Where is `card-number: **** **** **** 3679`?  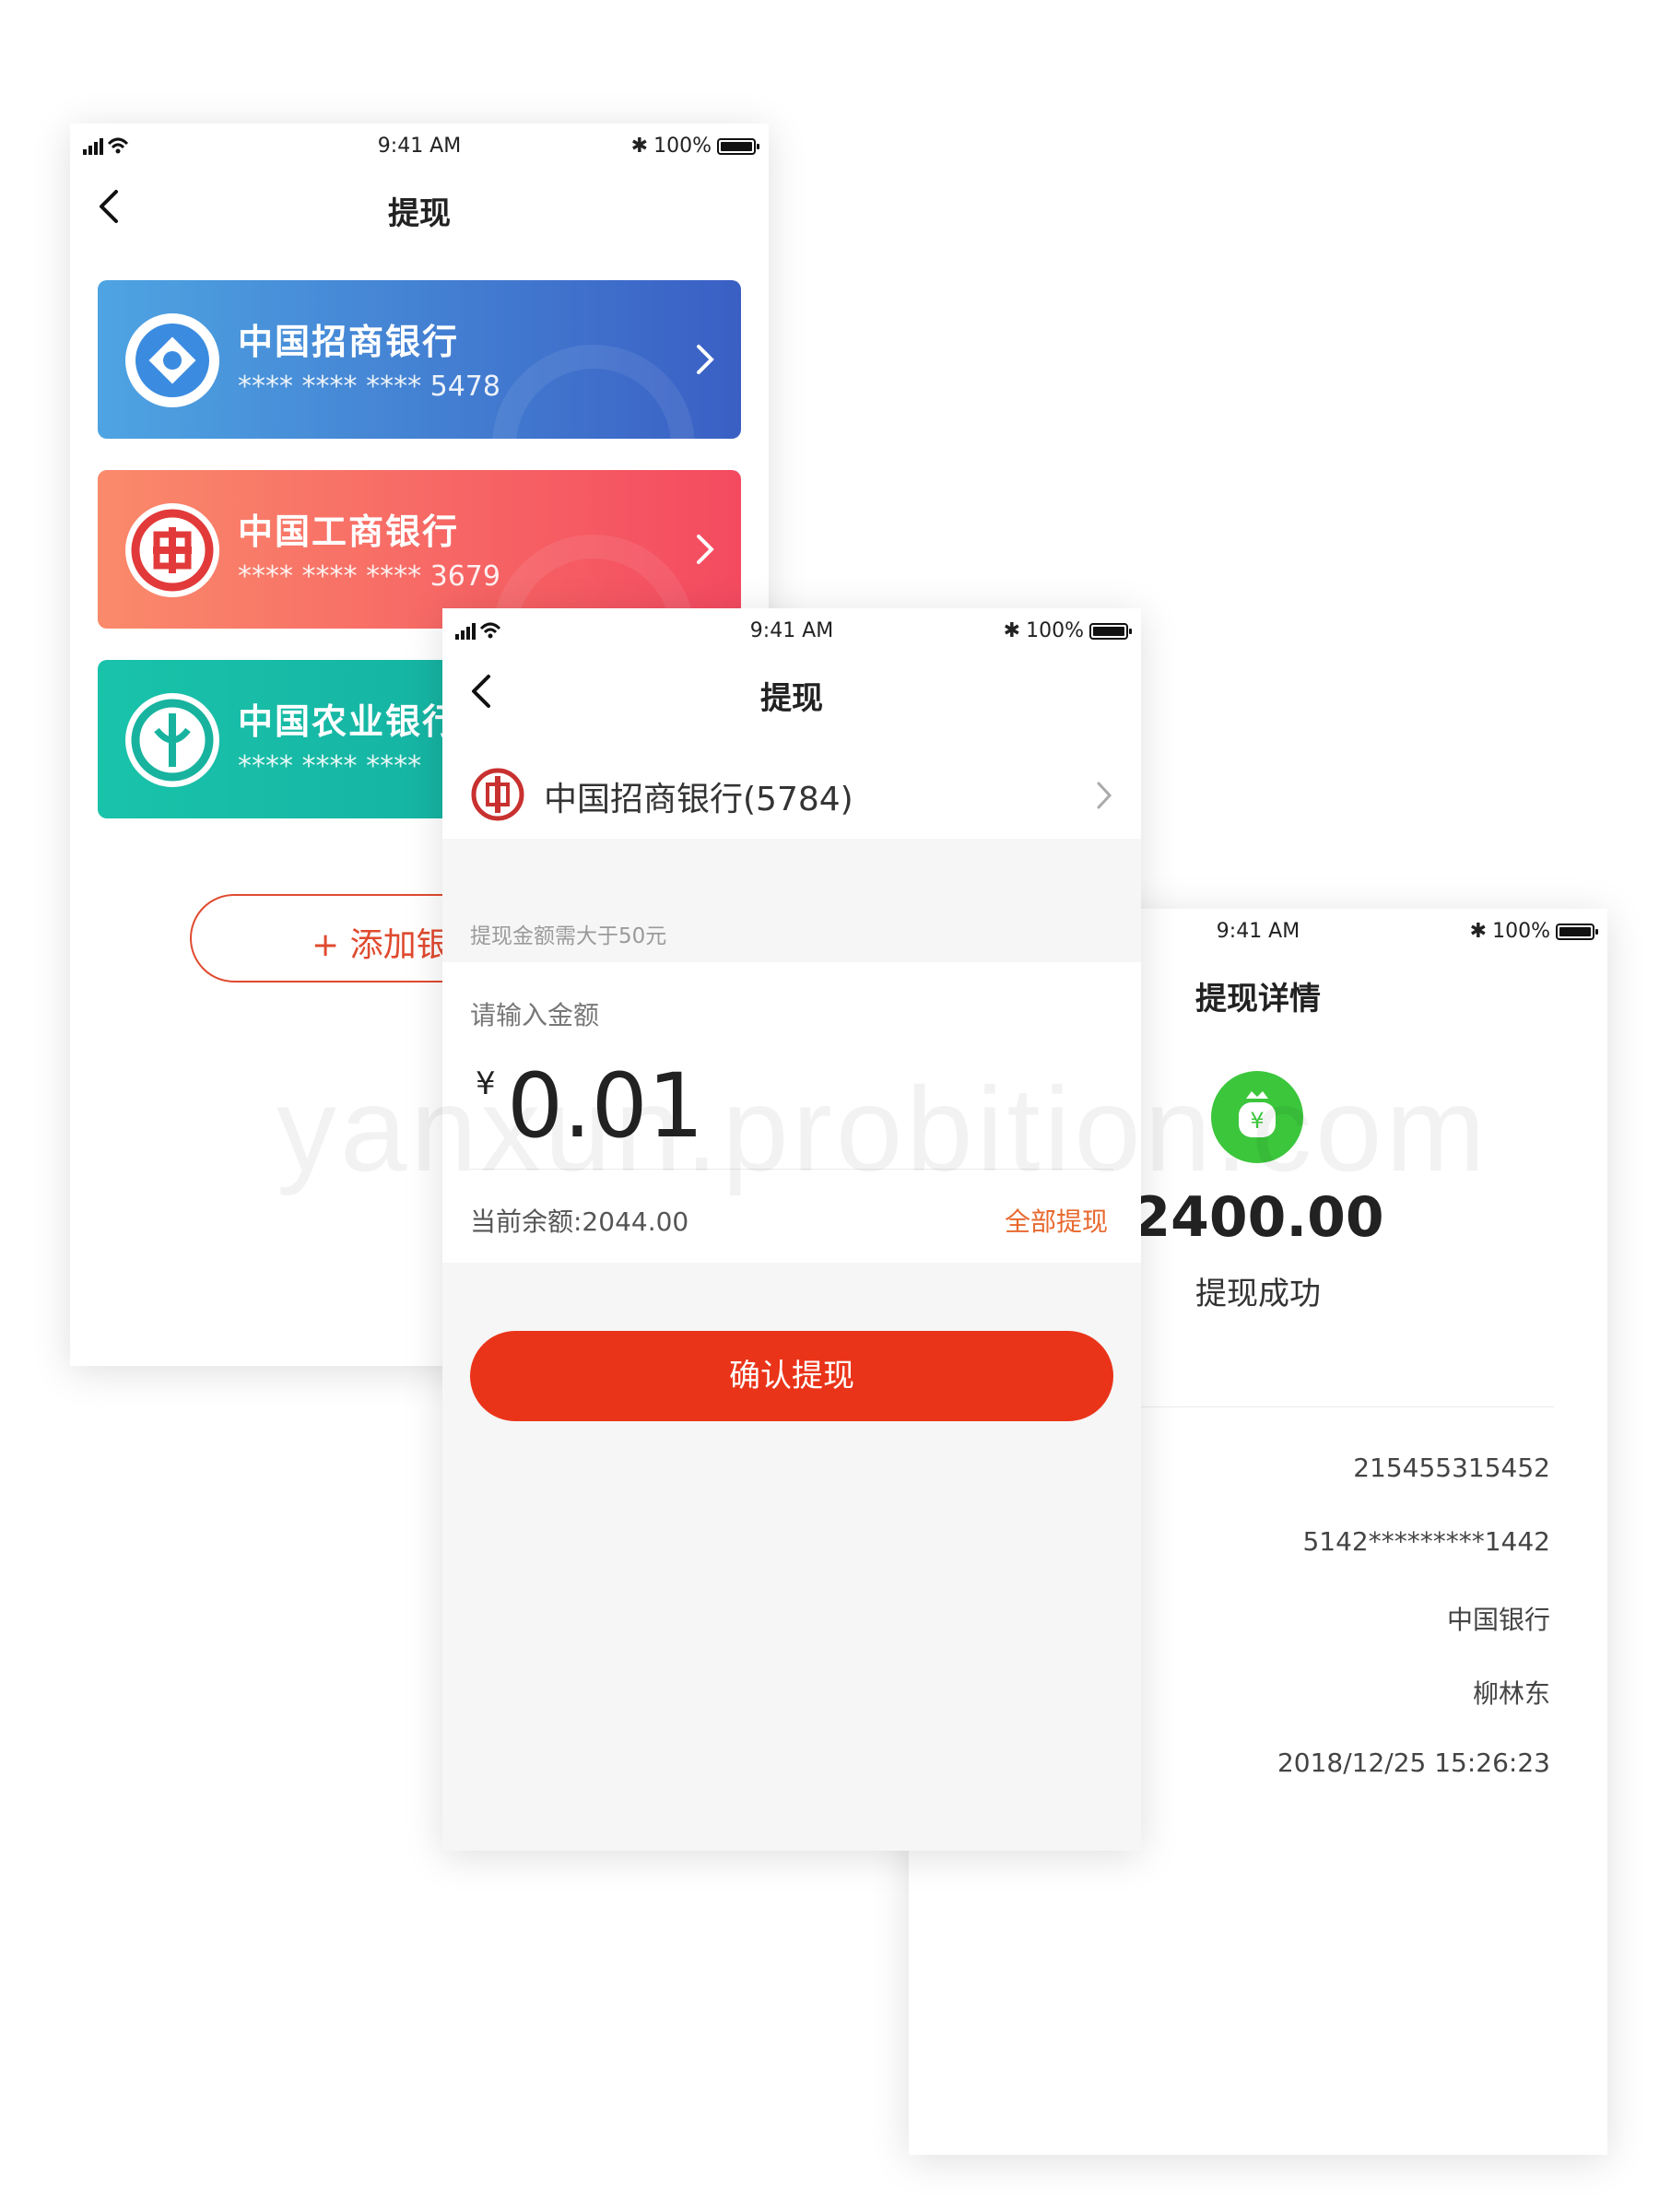
card-number: **** **** **** 3679 is located at coordinates (369, 576).